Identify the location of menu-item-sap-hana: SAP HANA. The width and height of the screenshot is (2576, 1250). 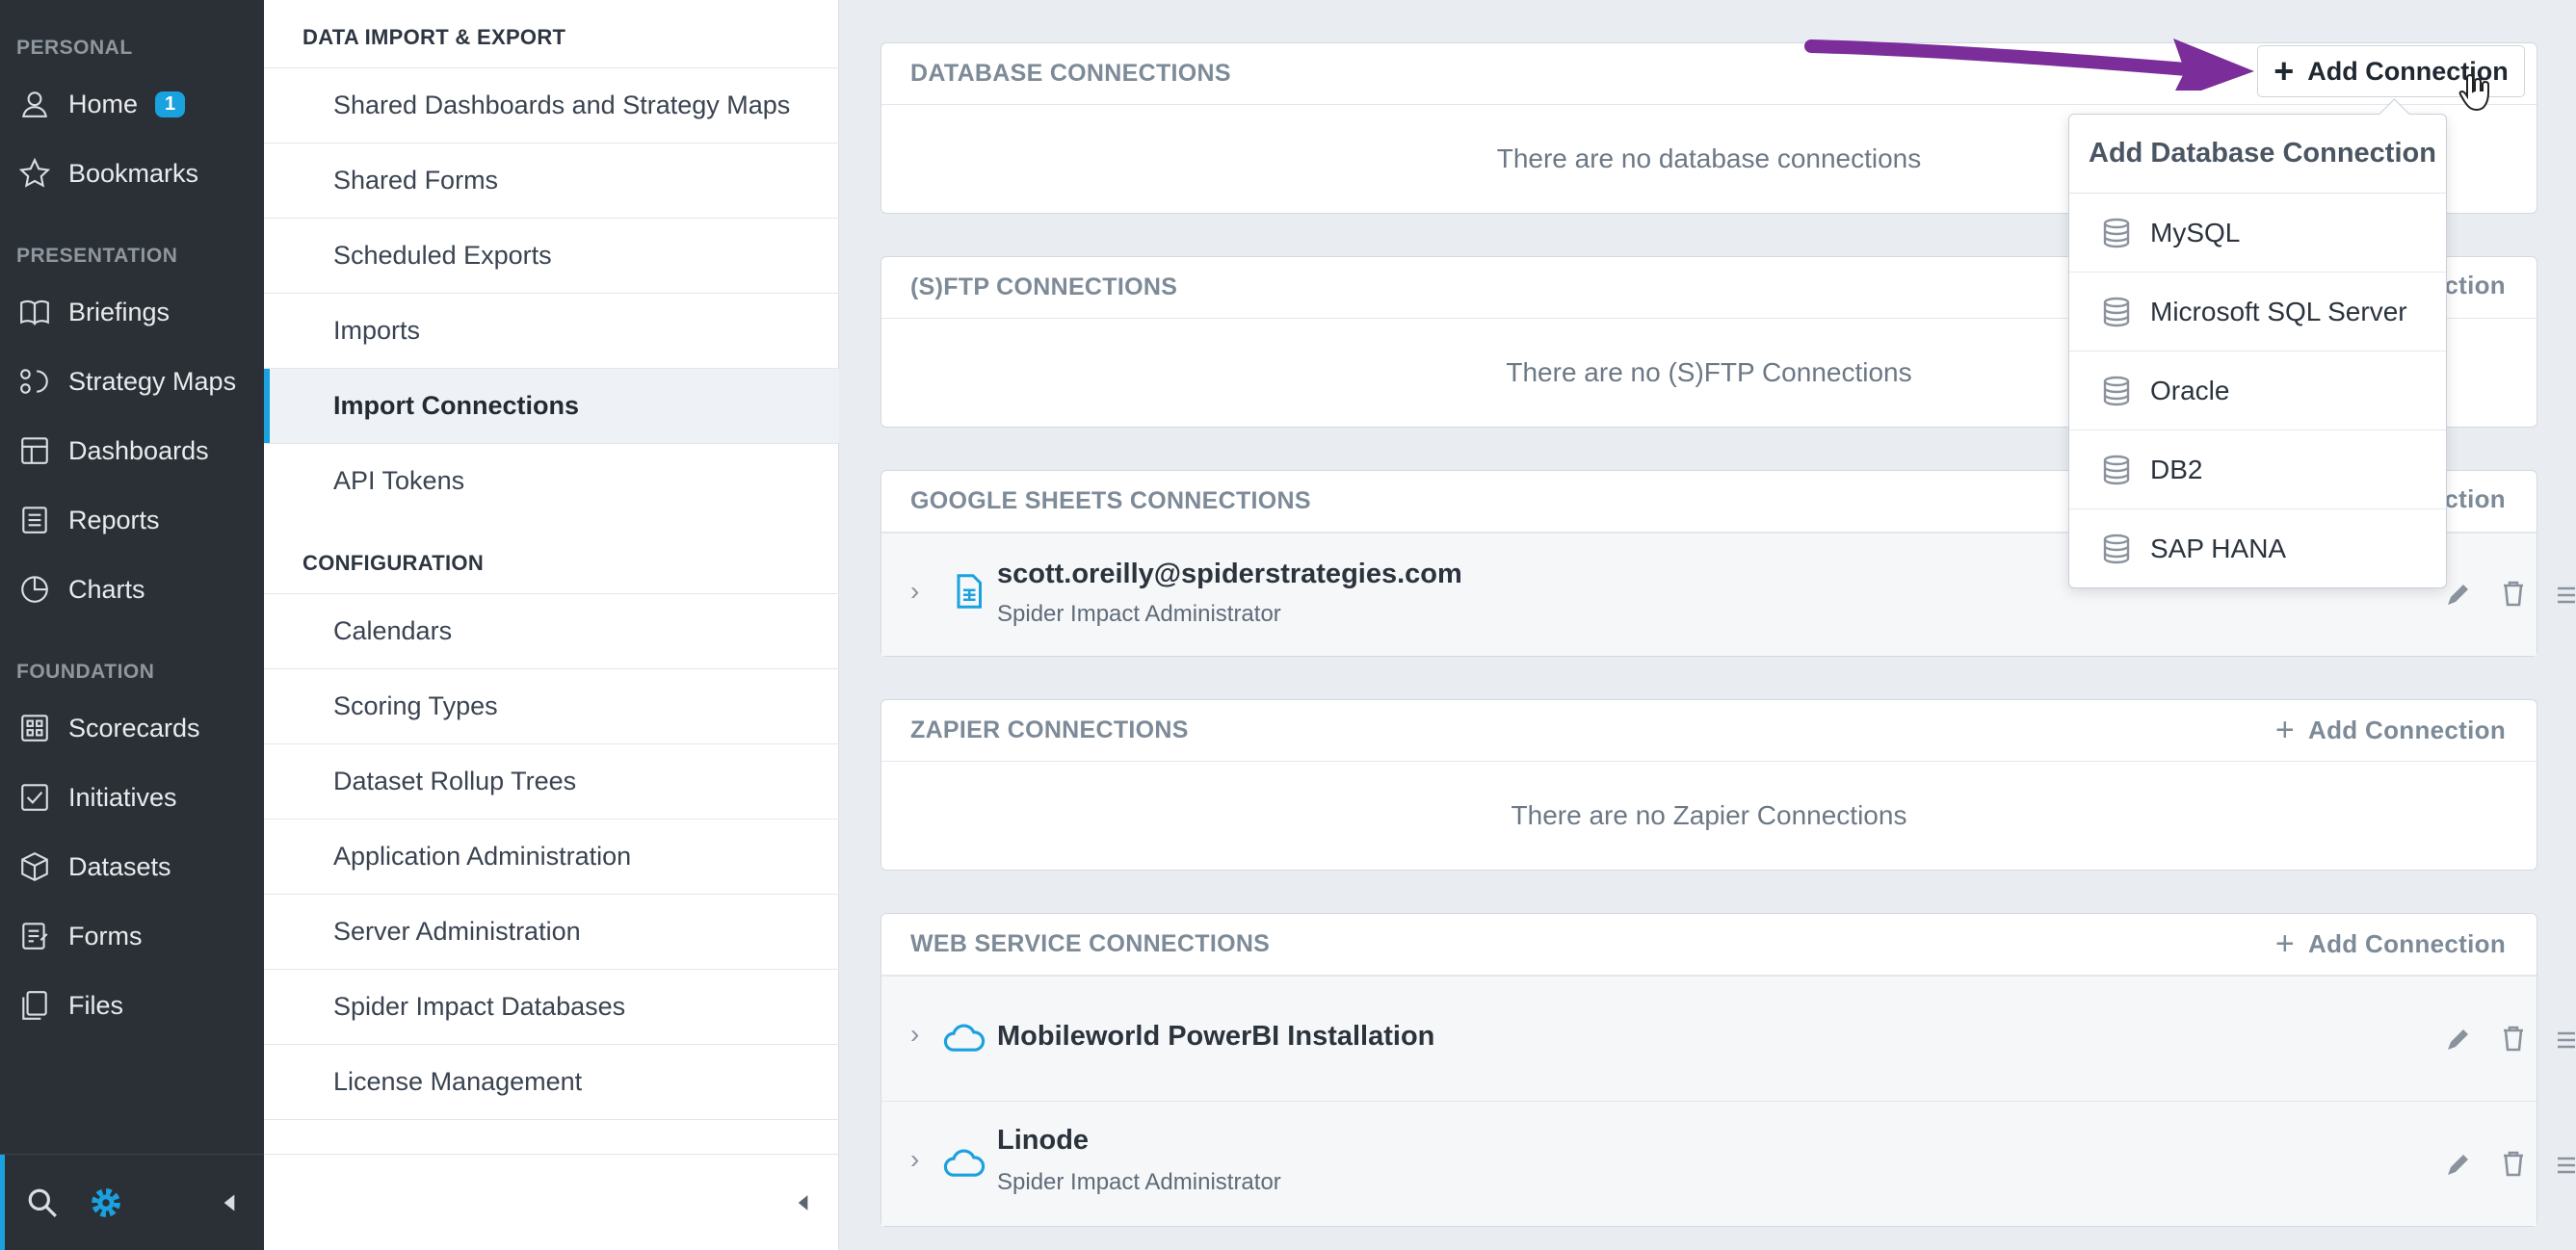
(2257, 548).